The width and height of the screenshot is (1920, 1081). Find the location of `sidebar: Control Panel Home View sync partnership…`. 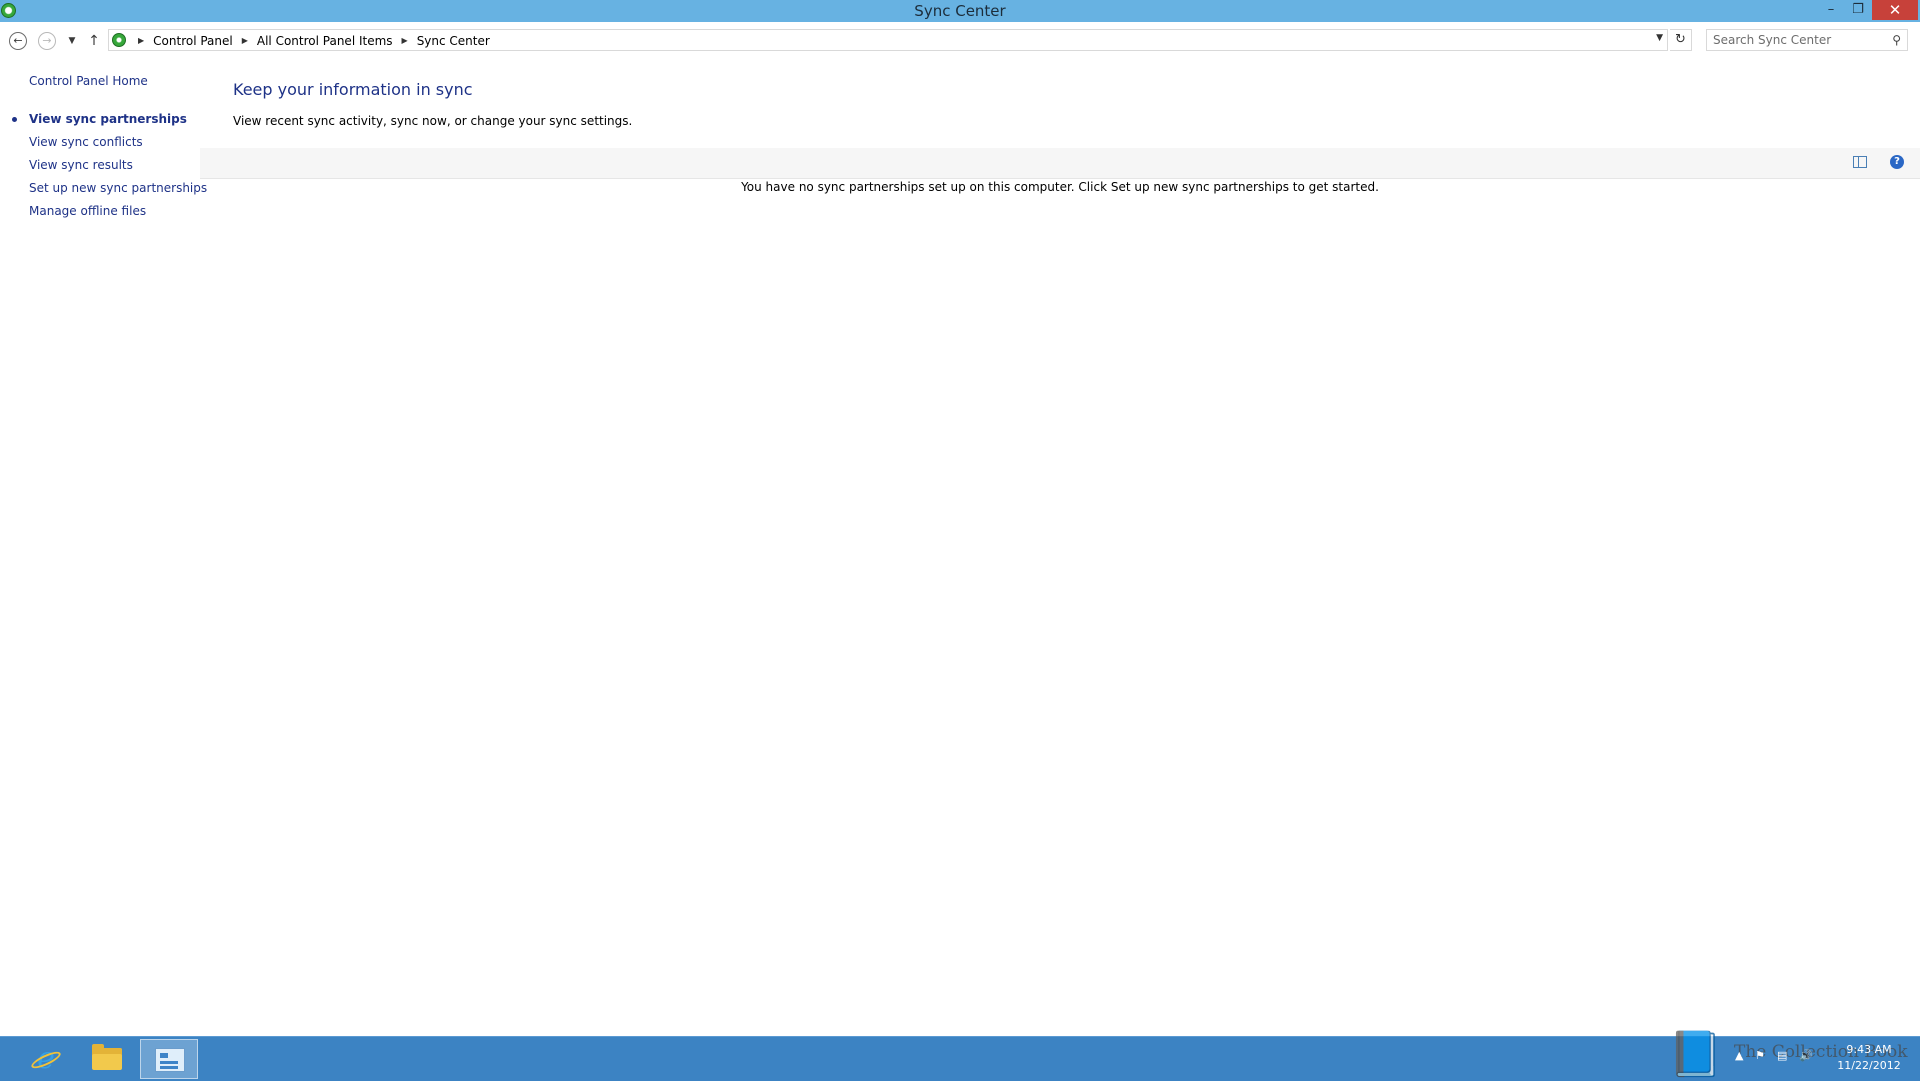

sidebar: Control Panel Home View sync partnership… is located at coordinates (103, 546).